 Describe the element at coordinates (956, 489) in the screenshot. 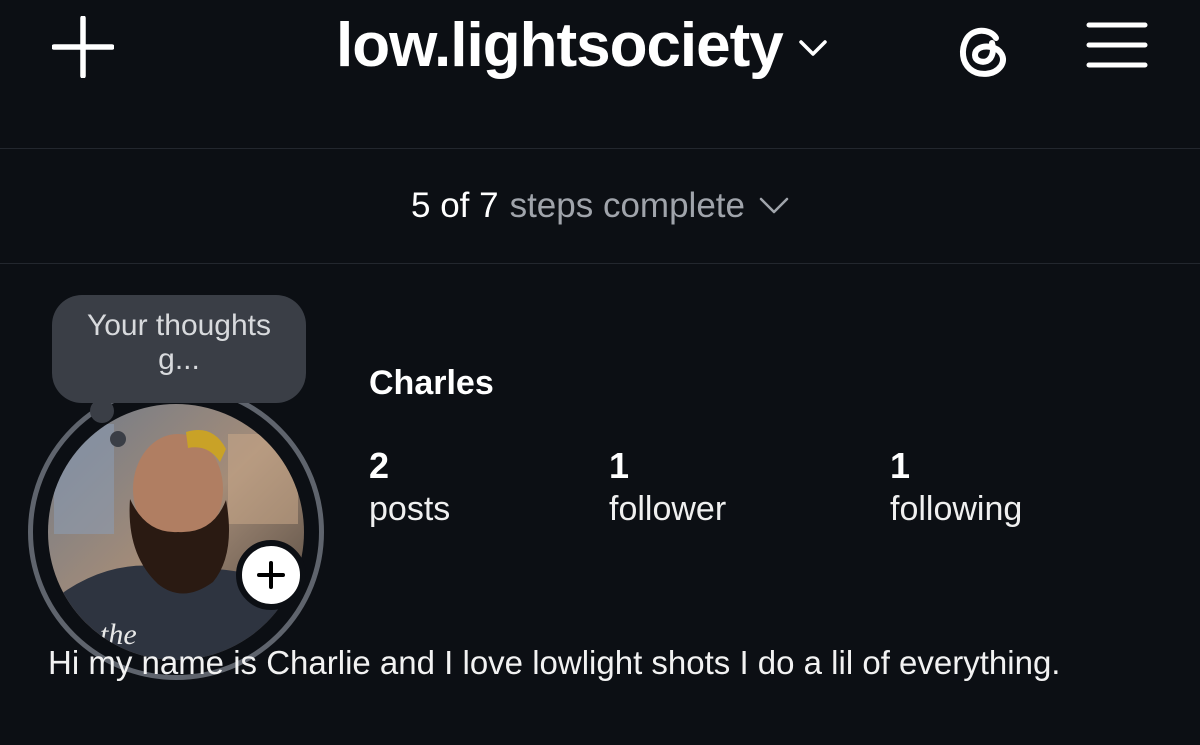

I see `following-stat: 1 following` at that location.